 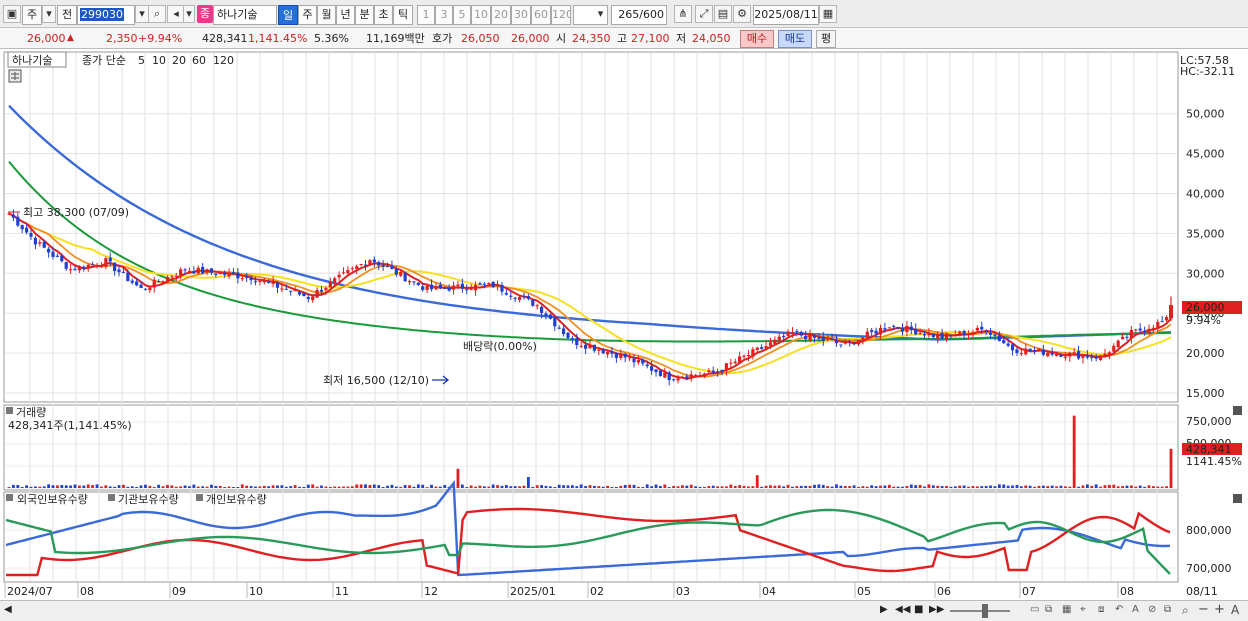 What do you see at coordinates (1029, 591) in the screenshot?
I see `x-axis-label: 07` at bounding box center [1029, 591].